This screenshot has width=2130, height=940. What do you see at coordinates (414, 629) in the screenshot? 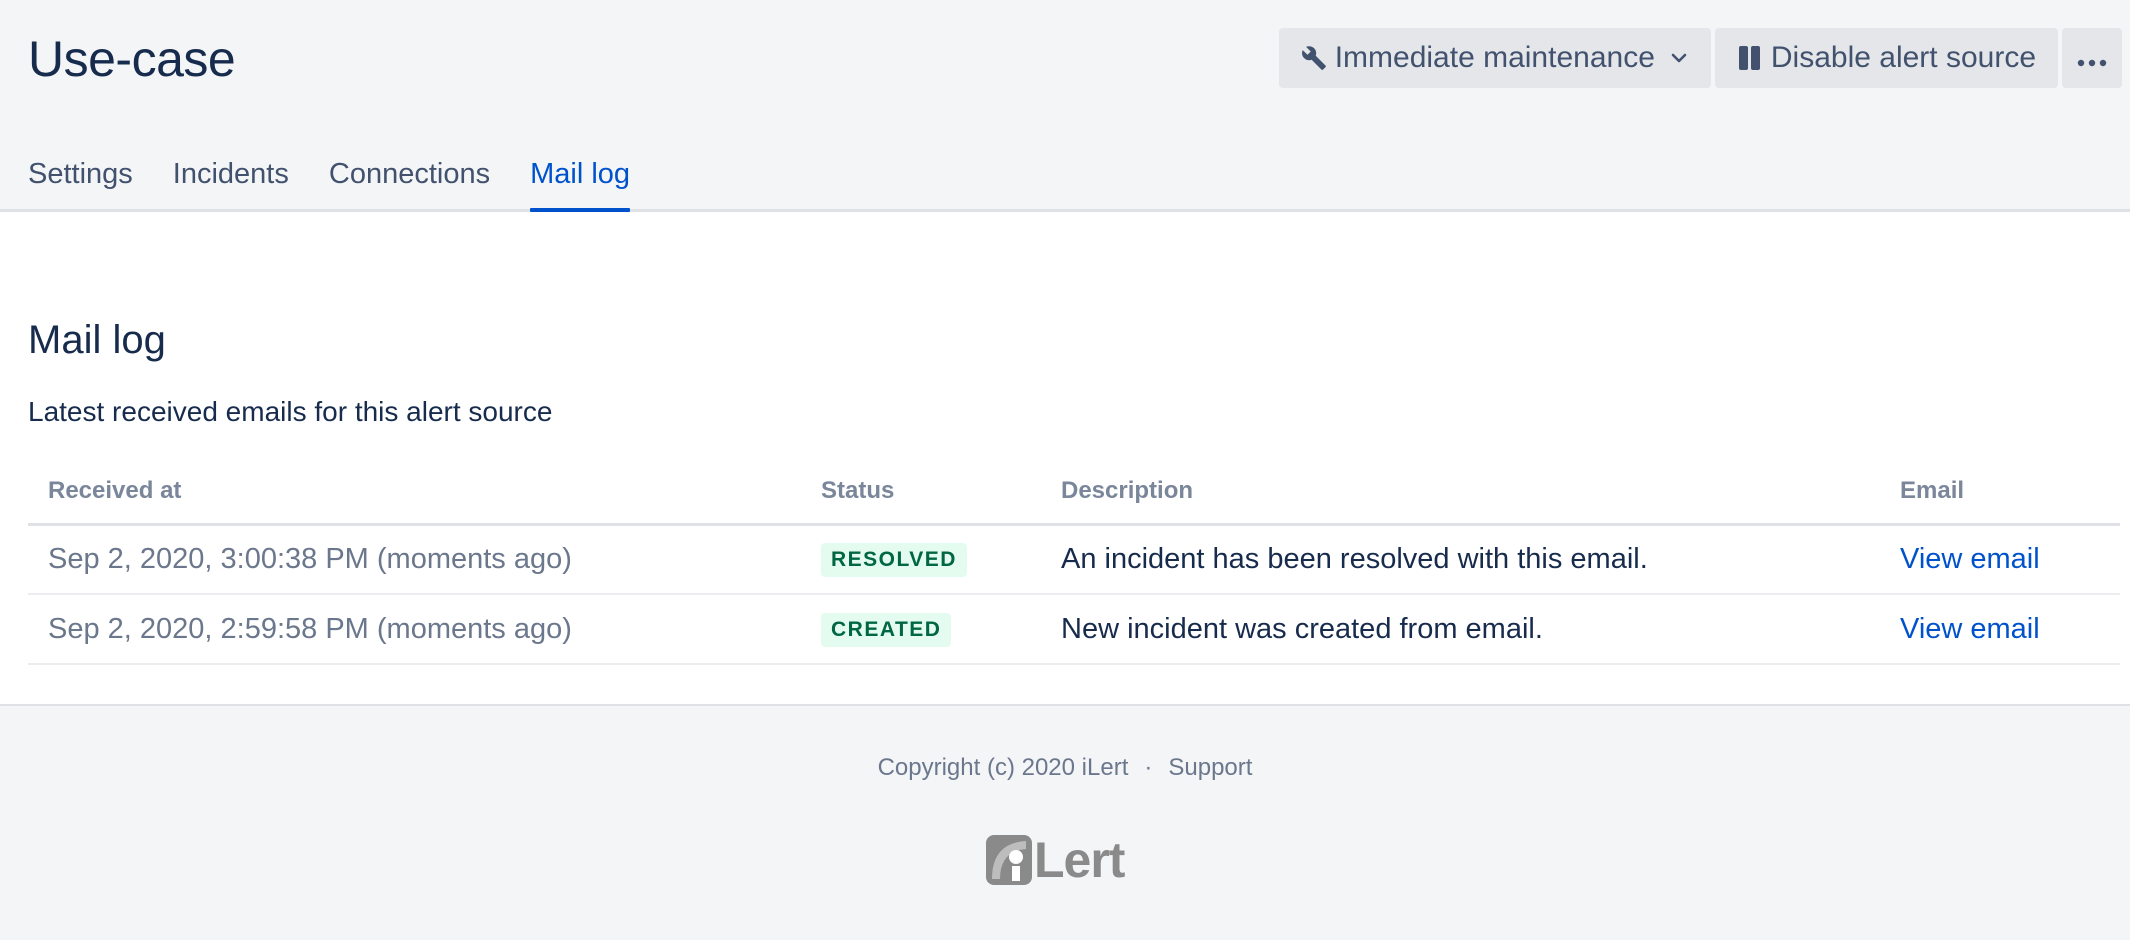
I see `received-at-cell: Sep 2, 2020, 2:59:58 PM (moments ago)` at bounding box center [414, 629].